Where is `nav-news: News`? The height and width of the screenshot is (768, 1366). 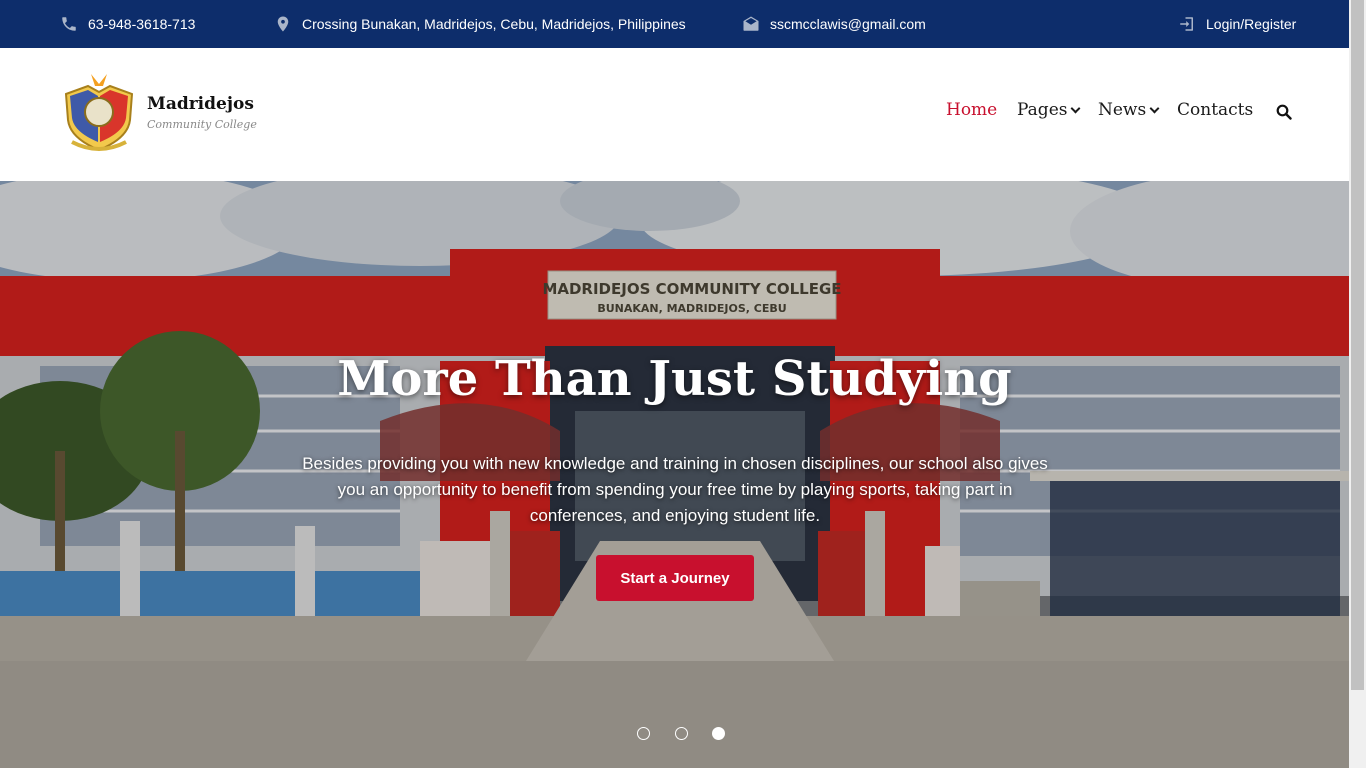 nav-news: News is located at coordinates (1129, 110).